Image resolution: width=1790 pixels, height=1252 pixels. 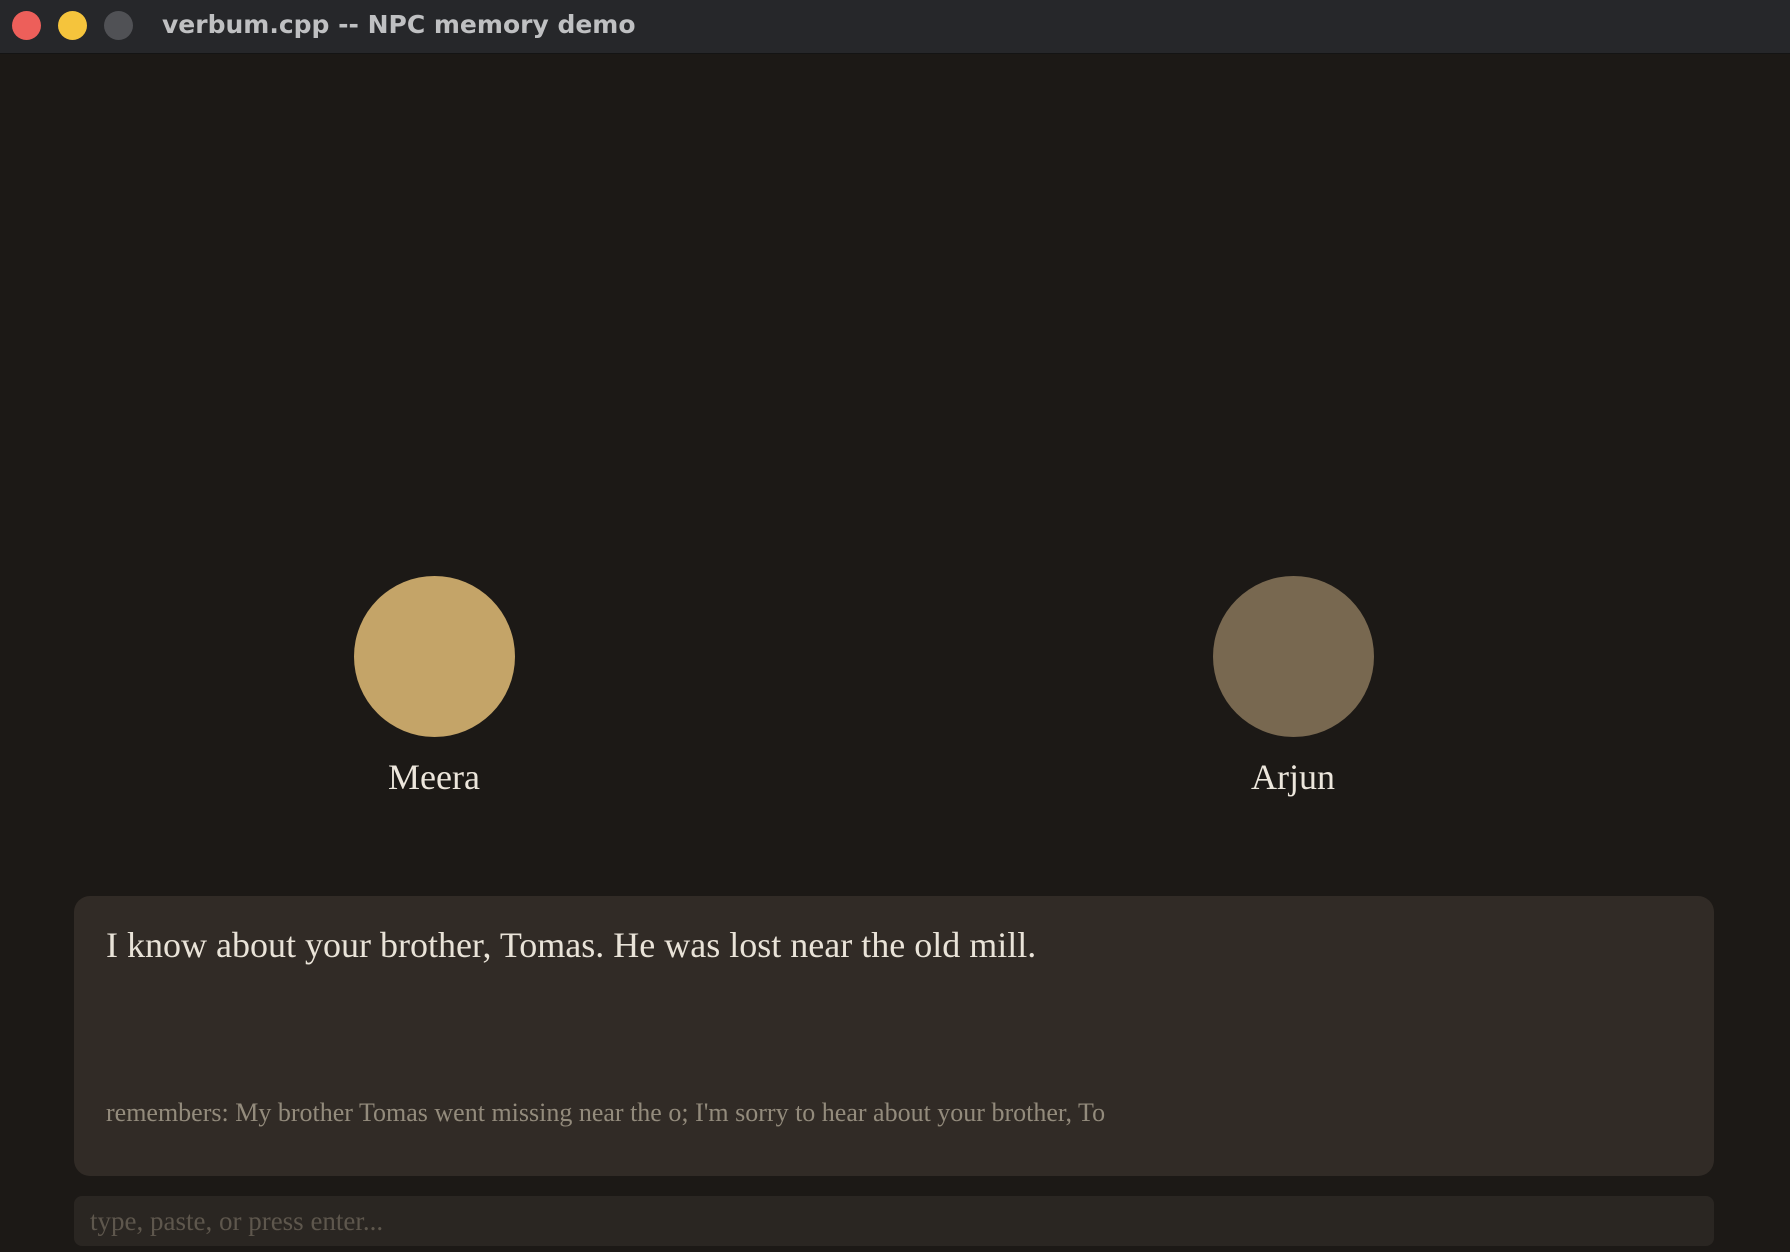 What do you see at coordinates (434, 777) in the screenshot?
I see `npc-meera-name: Meera` at bounding box center [434, 777].